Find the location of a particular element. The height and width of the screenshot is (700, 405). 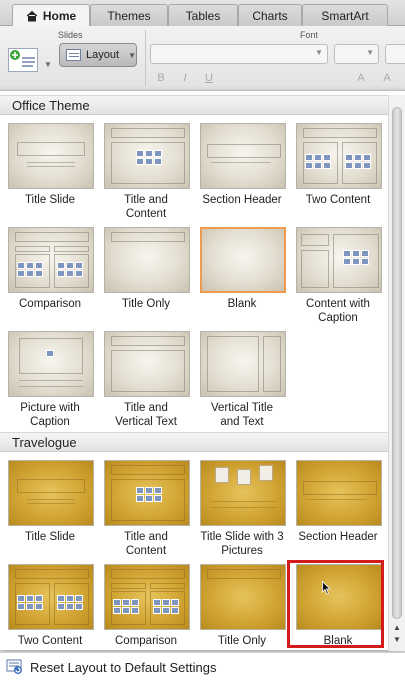

font-name-box: ▼ is located at coordinates (239, 54).